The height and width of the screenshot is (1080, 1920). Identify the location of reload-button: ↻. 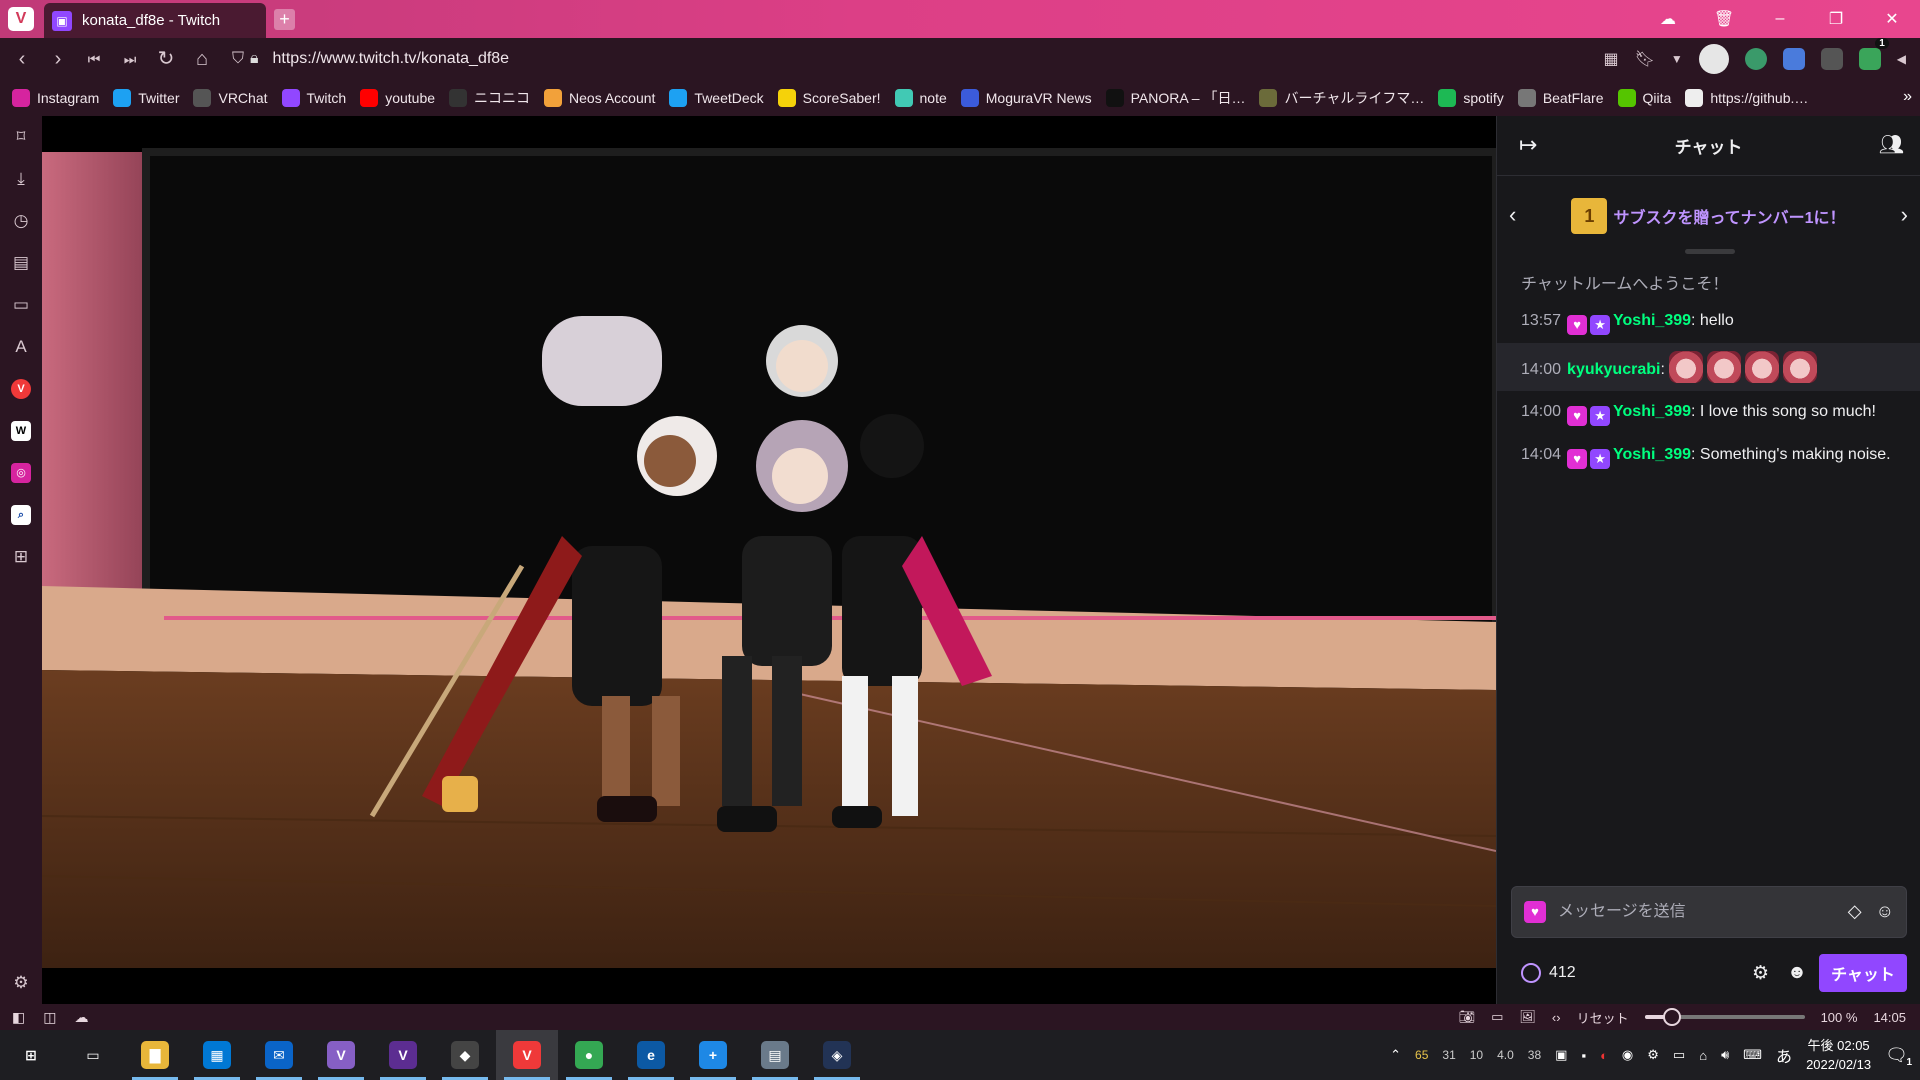
(166, 59).